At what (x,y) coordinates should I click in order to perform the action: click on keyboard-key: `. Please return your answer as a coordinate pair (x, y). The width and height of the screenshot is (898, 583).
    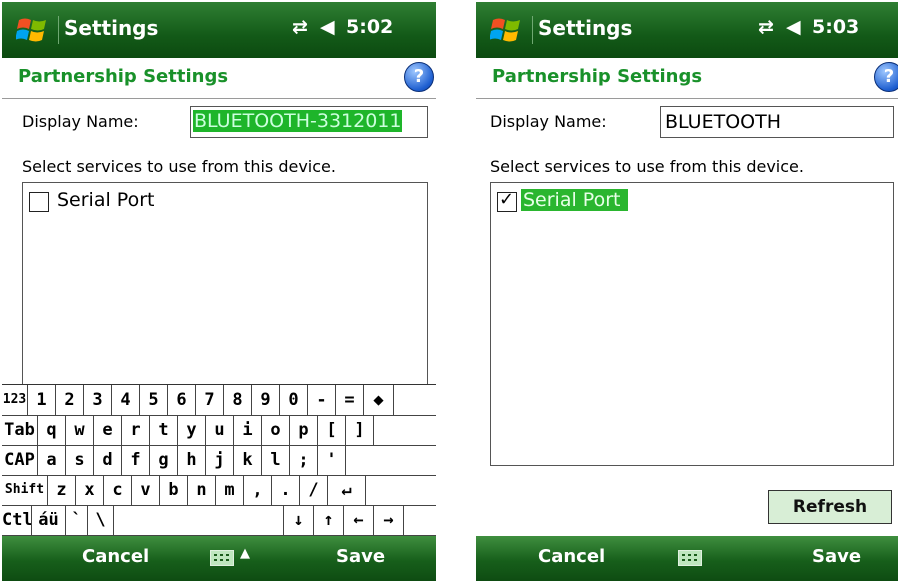
    Looking at the image, I should click on (77, 520).